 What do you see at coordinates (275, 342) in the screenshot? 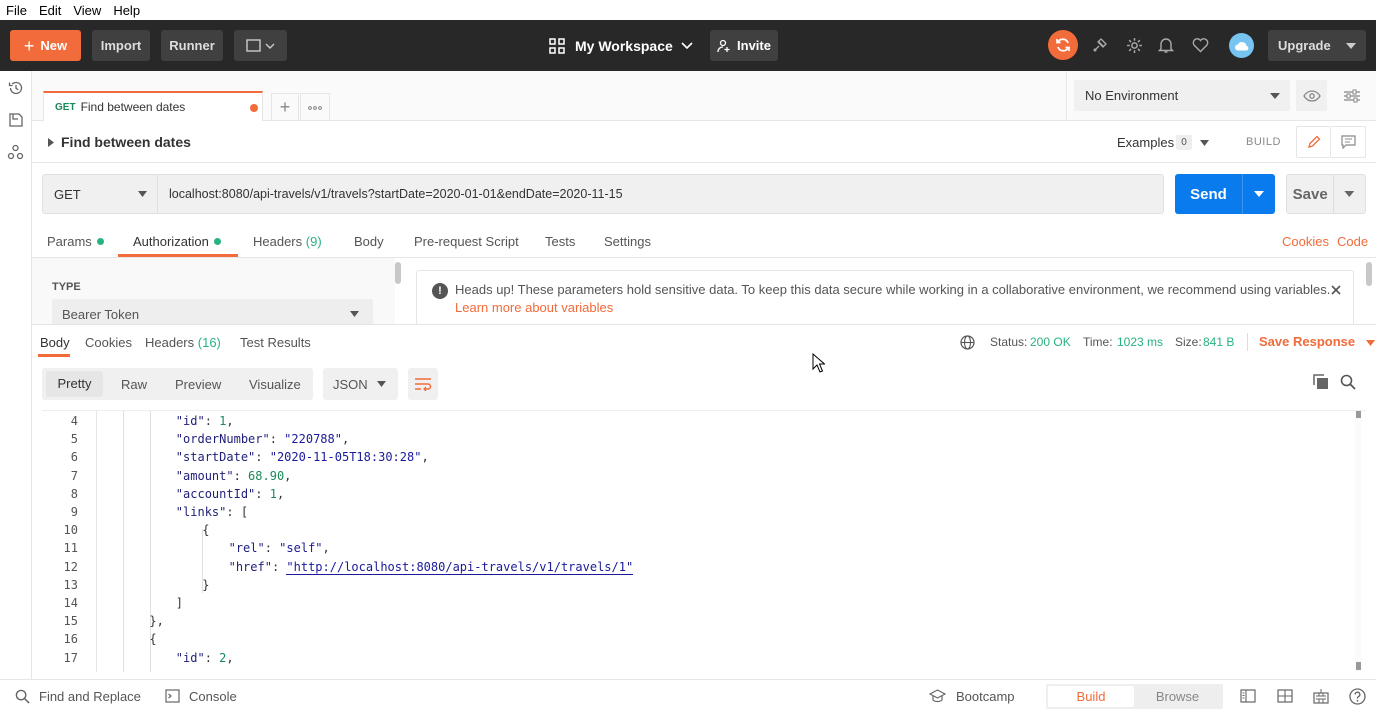
I see `response-tab-test-results: Test Results` at bounding box center [275, 342].